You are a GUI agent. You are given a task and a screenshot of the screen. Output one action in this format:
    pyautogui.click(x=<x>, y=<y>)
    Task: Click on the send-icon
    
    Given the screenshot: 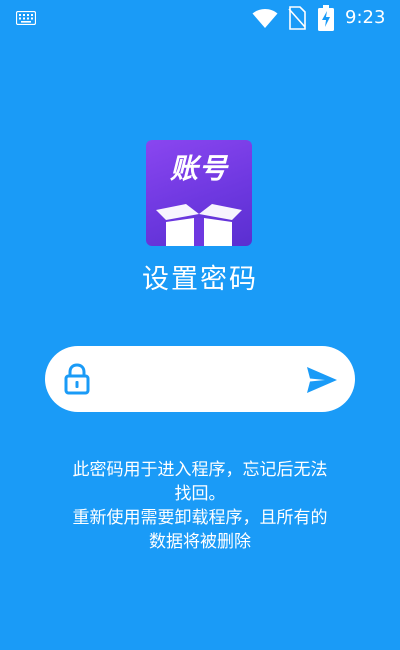 What is the action you would take?
    pyautogui.click(x=322, y=380)
    